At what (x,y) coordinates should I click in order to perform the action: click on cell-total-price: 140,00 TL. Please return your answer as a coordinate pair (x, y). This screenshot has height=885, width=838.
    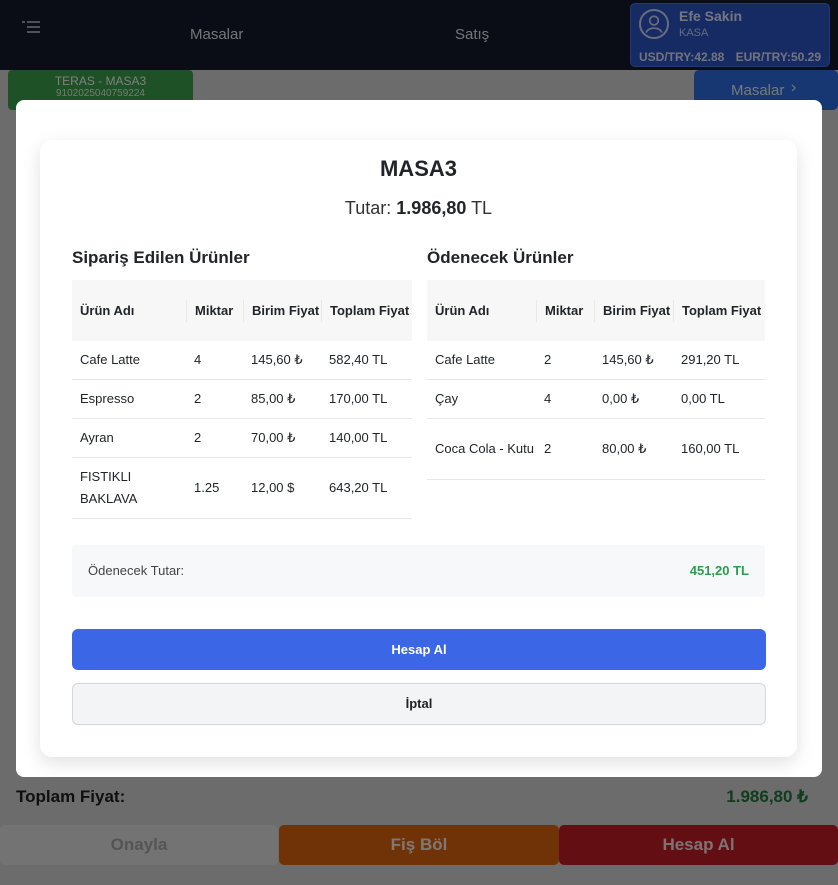
    Looking at the image, I should click on (358, 437).